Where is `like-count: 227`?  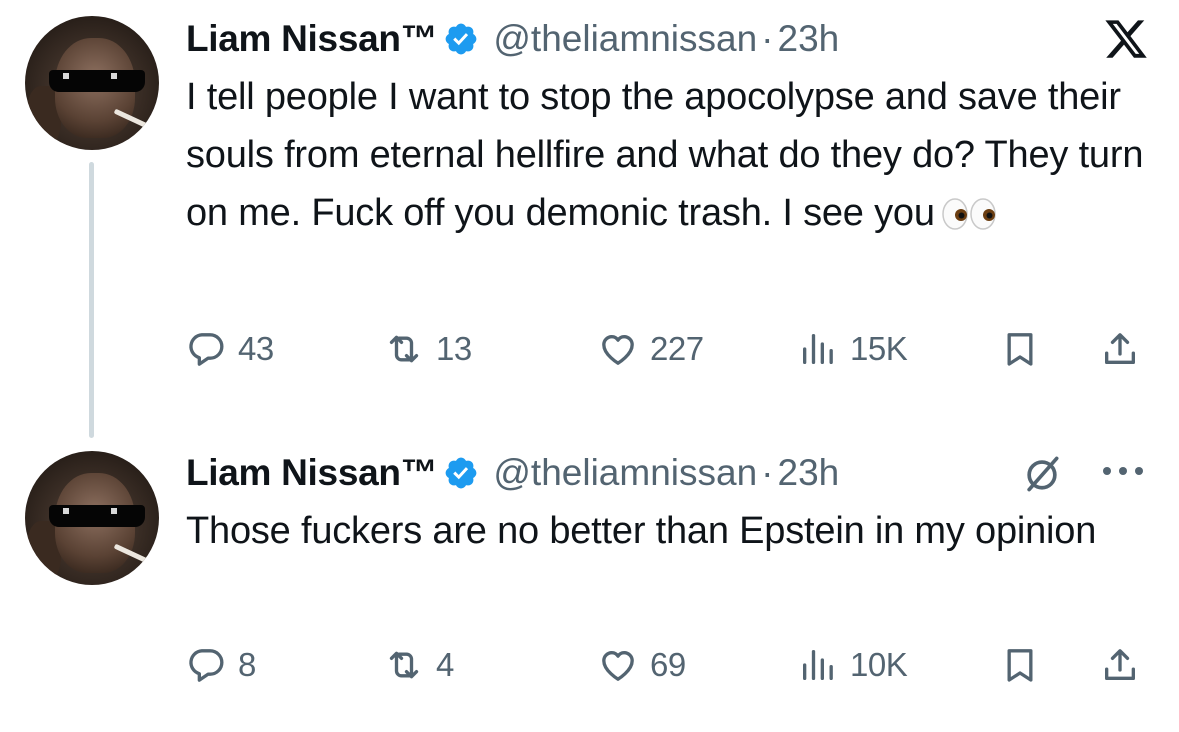
like-count: 227 is located at coordinates (677, 348).